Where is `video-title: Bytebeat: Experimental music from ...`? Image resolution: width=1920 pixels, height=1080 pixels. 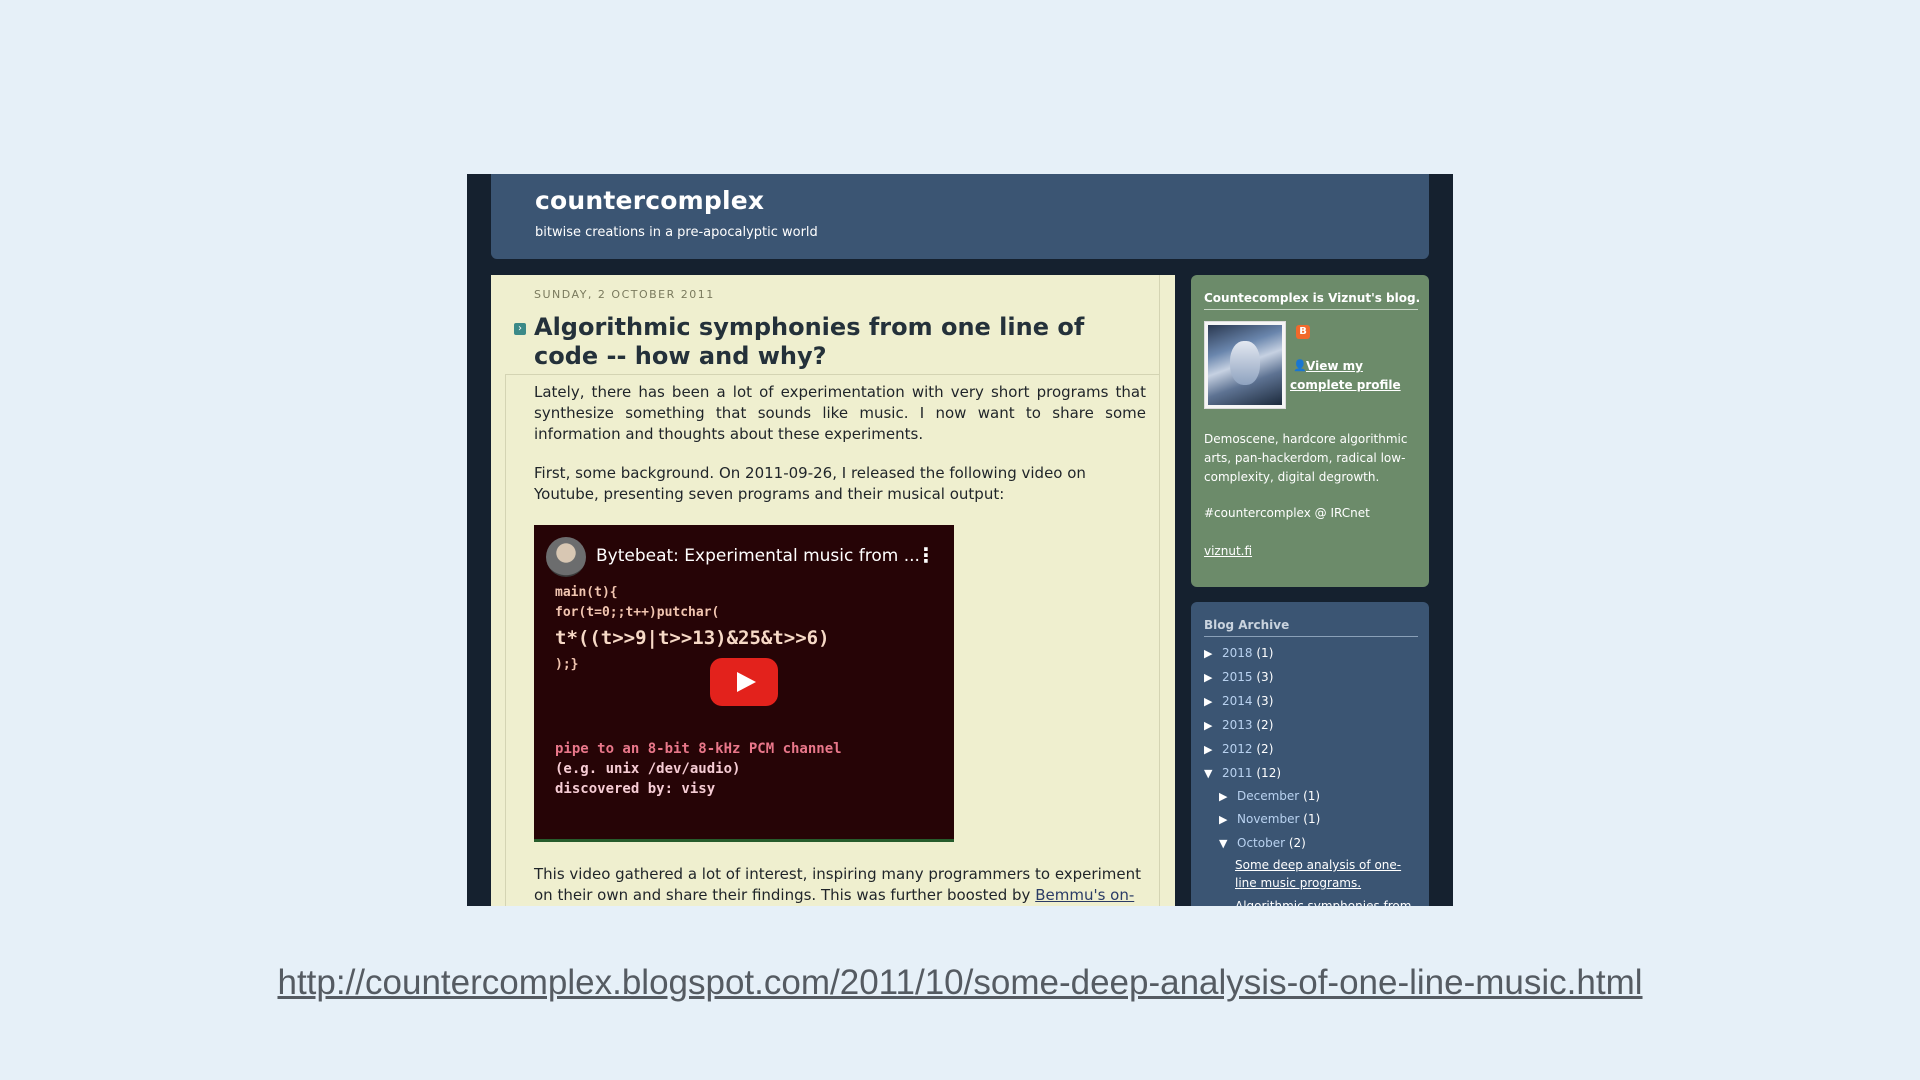
video-title: Bytebeat: Experimental music from ... is located at coordinates (758, 556).